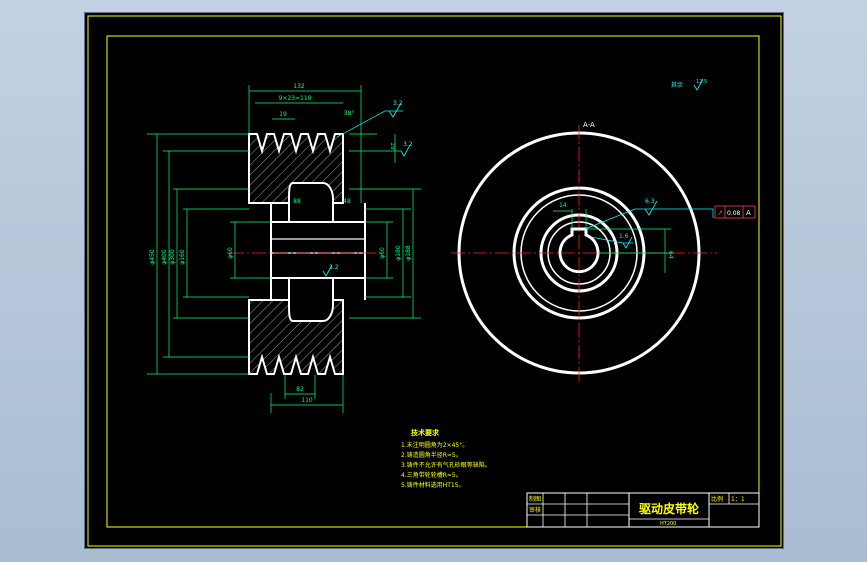 The image size is (867, 562). What do you see at coordinates (738, 499) in the screenshot?
I see `title-block-scale-value: 1：1` at bounding box center [738, 499].